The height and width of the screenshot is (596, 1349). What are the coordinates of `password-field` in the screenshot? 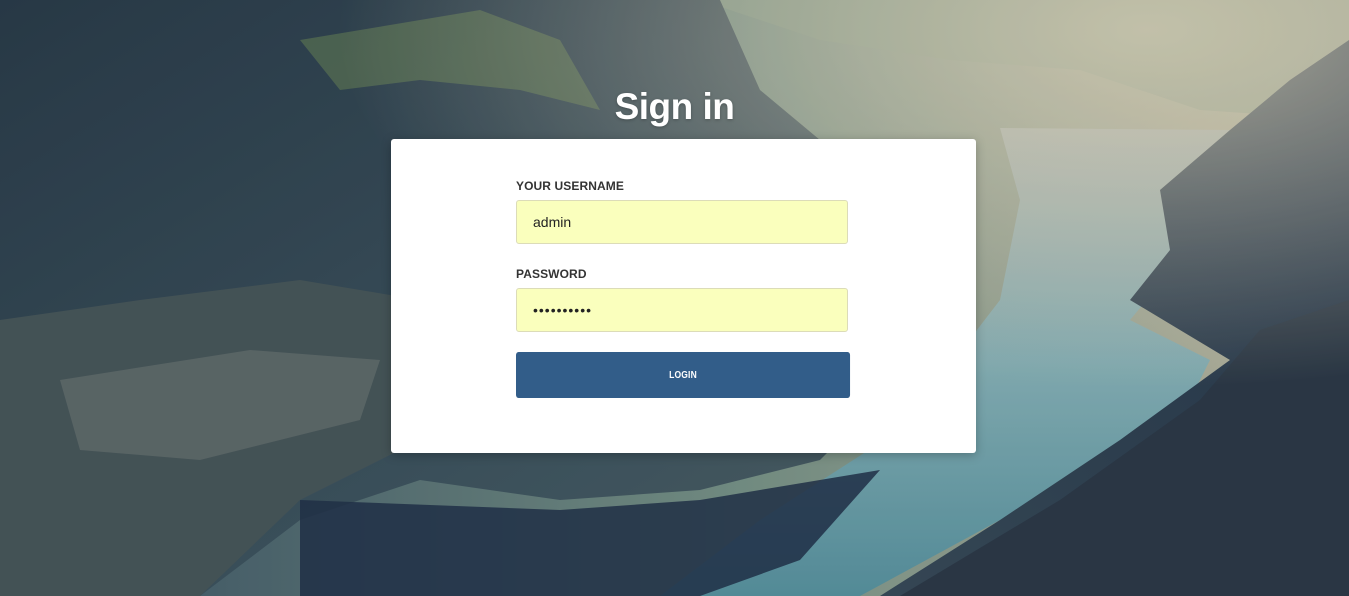 It's located at (682, 310).